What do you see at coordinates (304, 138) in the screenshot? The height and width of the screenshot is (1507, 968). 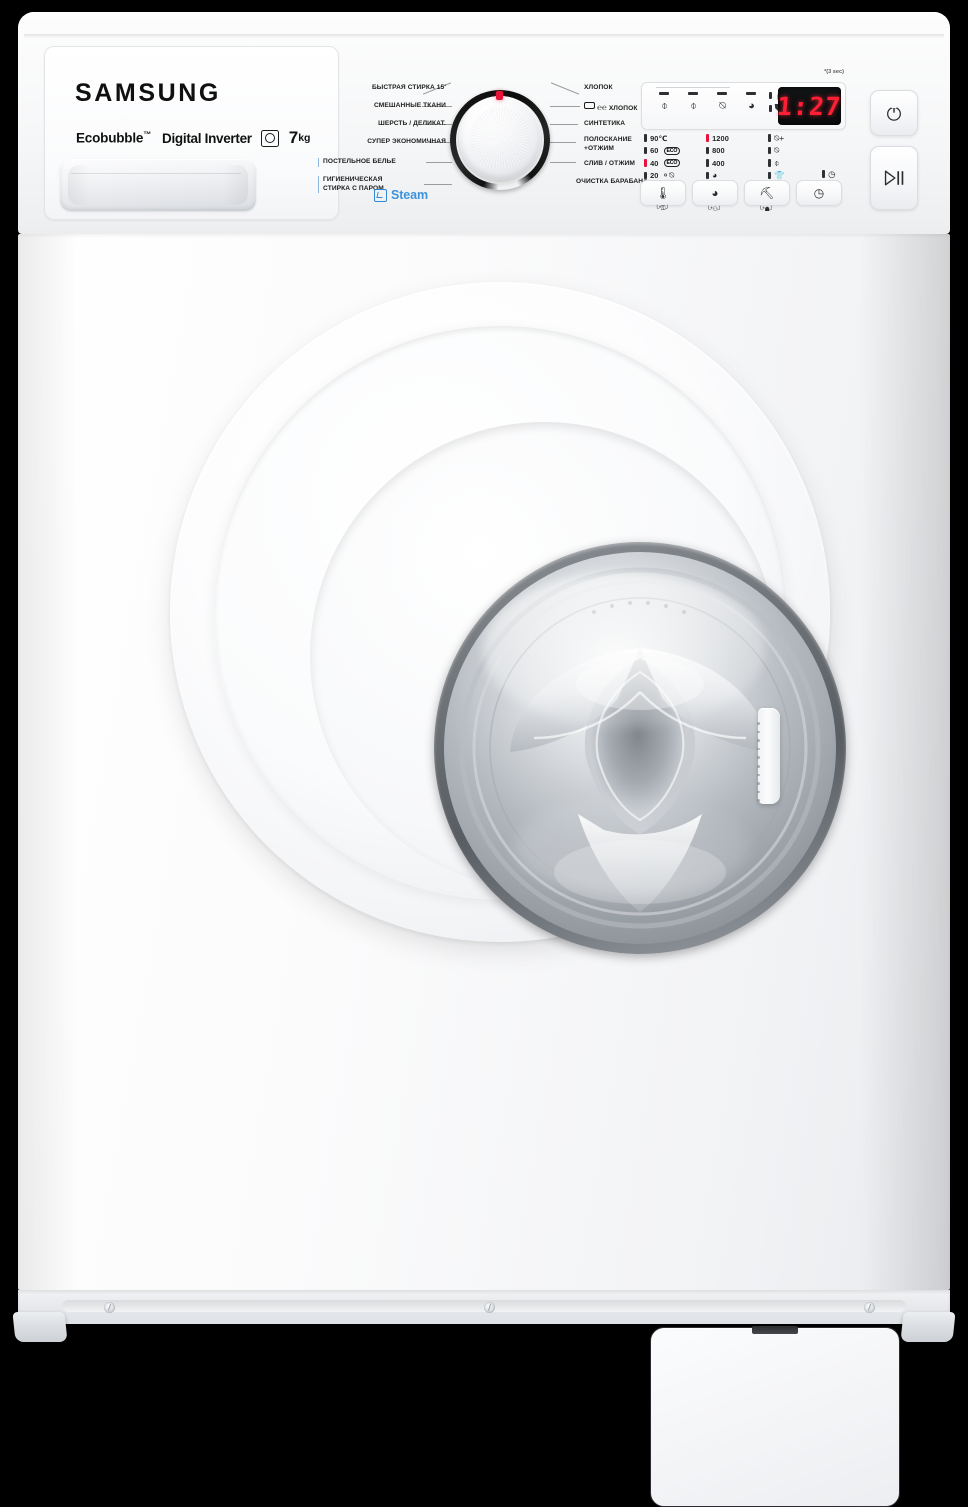 I see `capacity-unit: kg` at bounding box center [304, 138].